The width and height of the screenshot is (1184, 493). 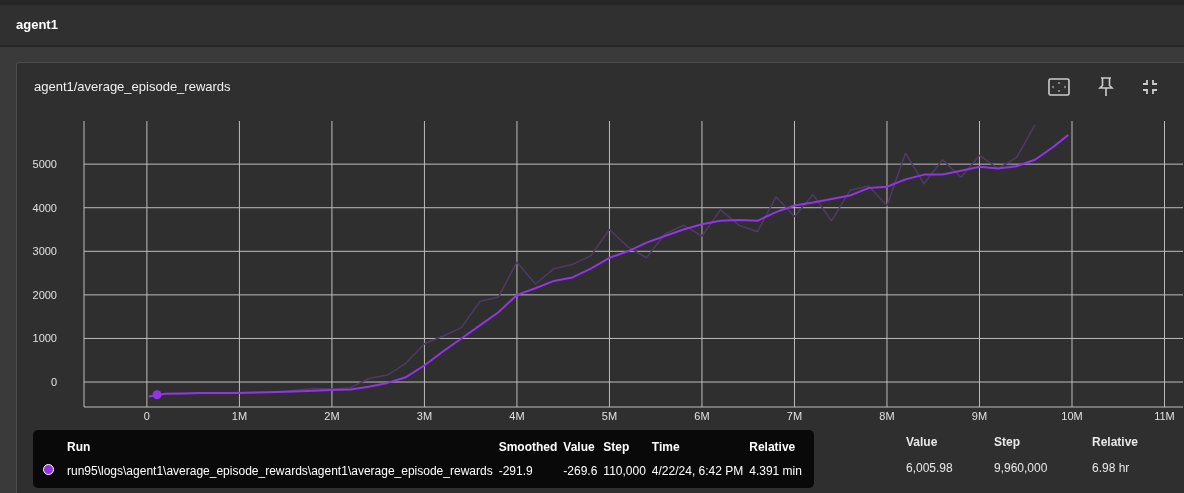 I want to click on axis-label: 10M, so click(x=1072, y=416).